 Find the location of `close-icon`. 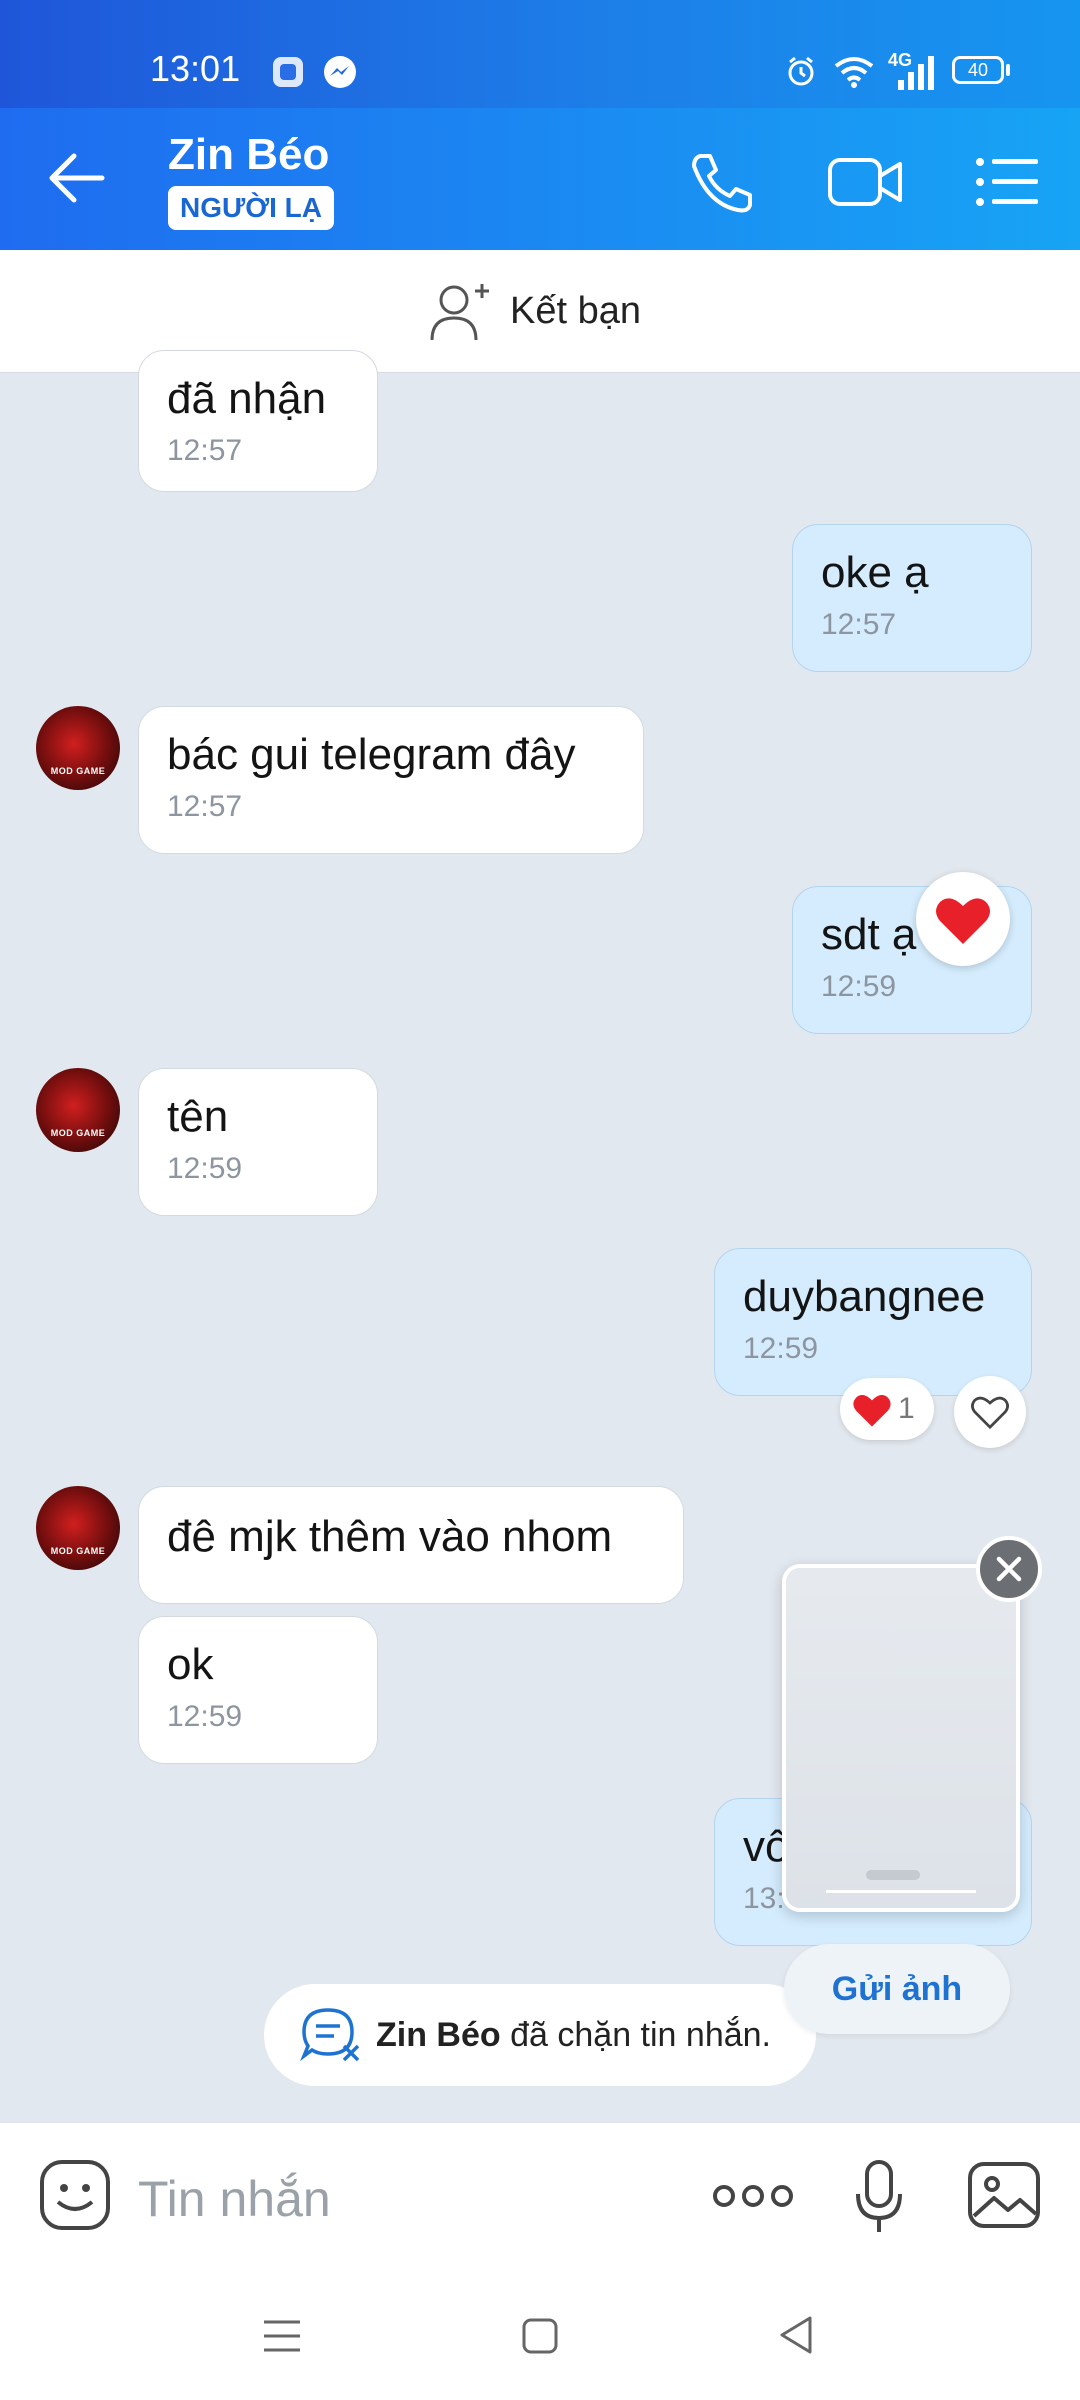

close-icon is located at coordinates (1009, 1569).